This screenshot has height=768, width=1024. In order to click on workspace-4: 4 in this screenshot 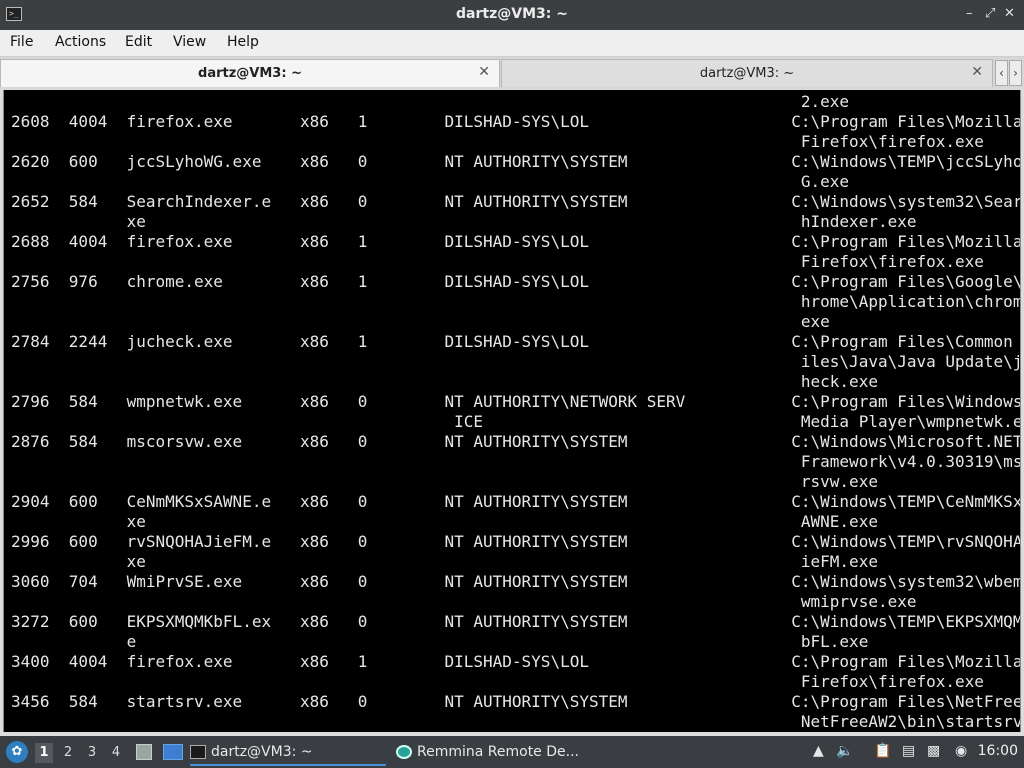, I will do `click(116, 753)`.